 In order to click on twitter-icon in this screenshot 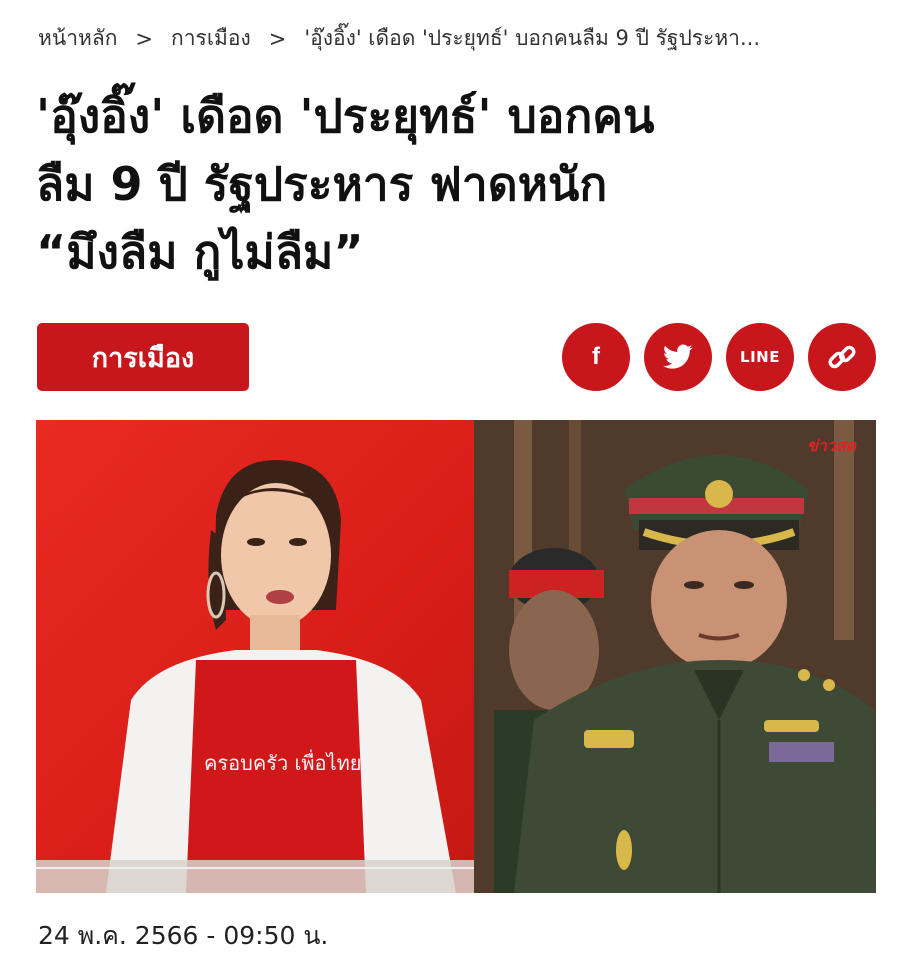, I will do `click(678, 356)`.